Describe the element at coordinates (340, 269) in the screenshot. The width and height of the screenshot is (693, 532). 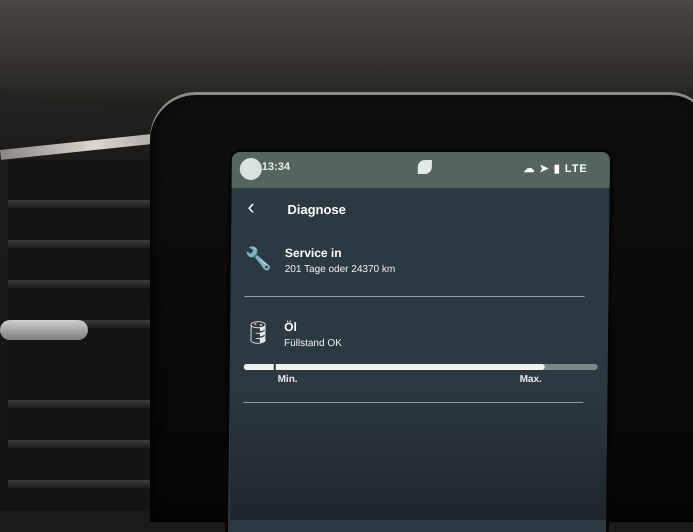
I see `service-detail: 201 Tage oder 24370 km` at that location.